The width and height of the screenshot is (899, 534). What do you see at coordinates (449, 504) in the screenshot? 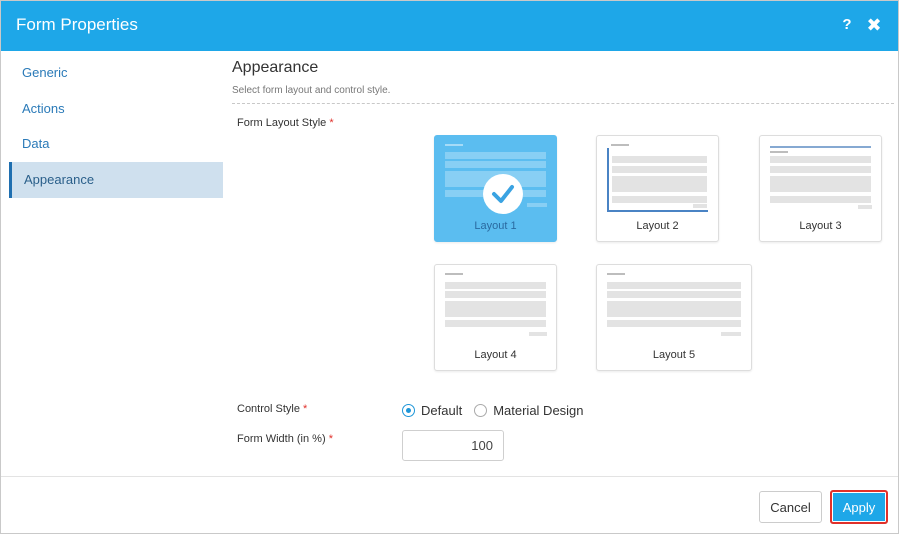
I see `dialog-footer: Cancel Apply` at bounding box center [449, 504].